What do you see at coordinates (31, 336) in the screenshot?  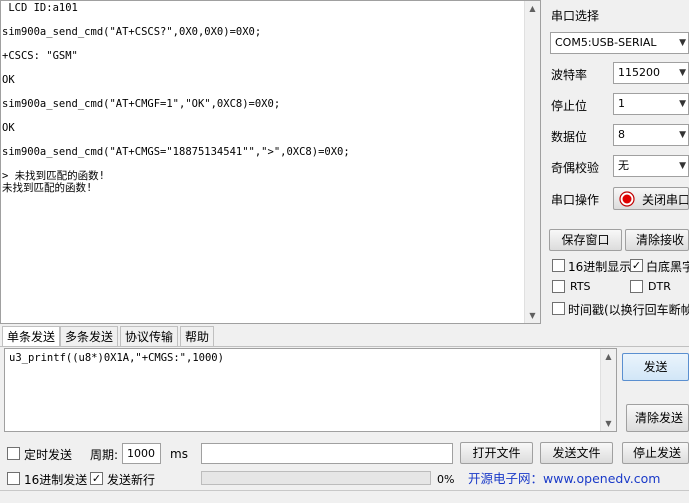 I see `tab-single-send: 单条发送` at bounding box center [31, 336].